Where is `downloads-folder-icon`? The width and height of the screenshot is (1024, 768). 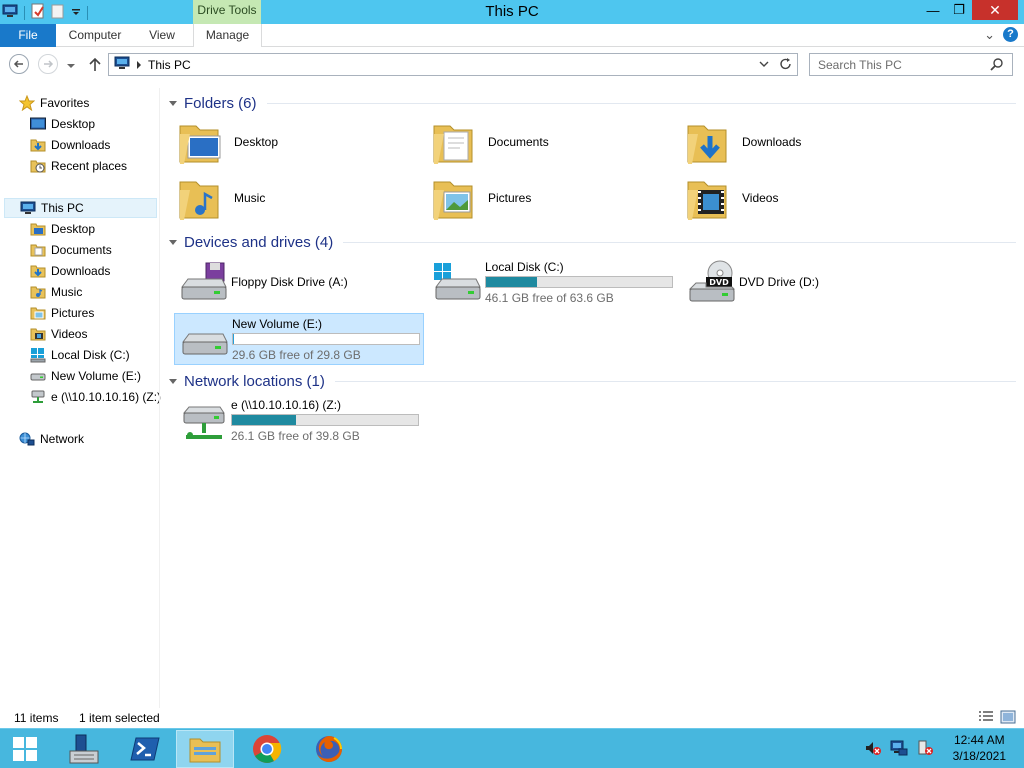
downloads-folder-icon is located at coordinates (38, 145).